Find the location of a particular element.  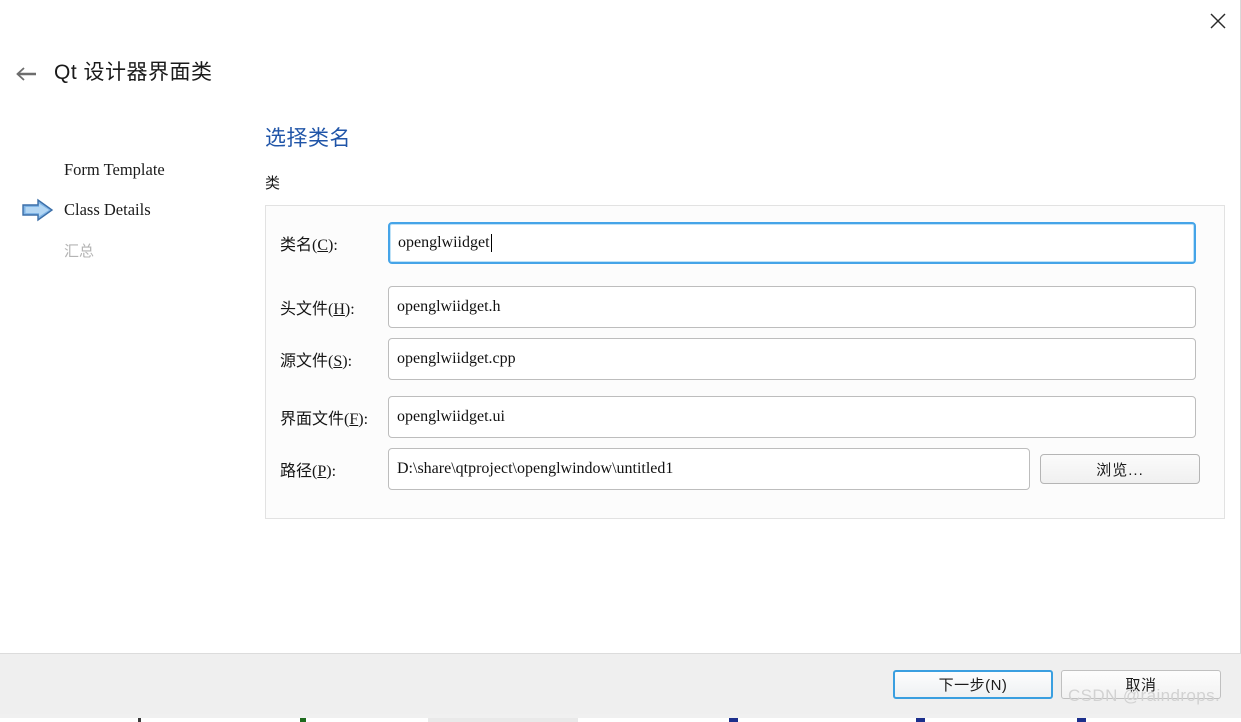

ui-file-value: openglwiidget.ui is located at coordinates (451, 416).